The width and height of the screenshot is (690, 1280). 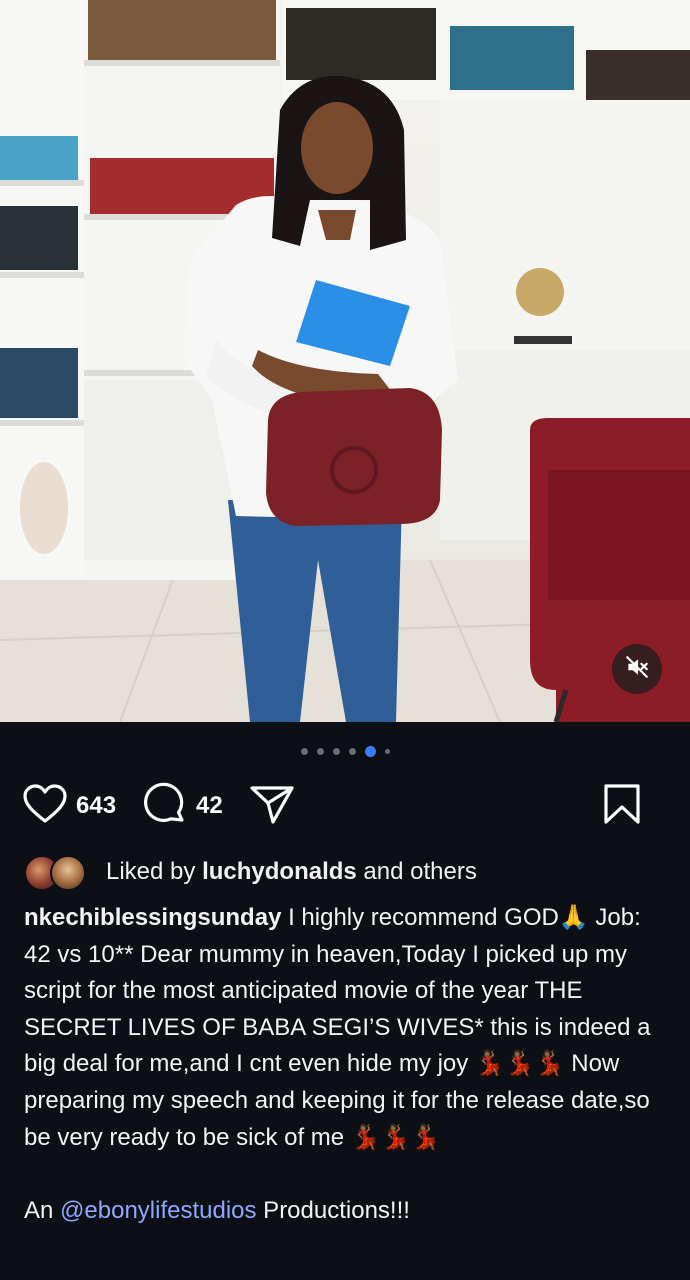 I want to click on liked-by-avatars, so click(x=59, y=872).